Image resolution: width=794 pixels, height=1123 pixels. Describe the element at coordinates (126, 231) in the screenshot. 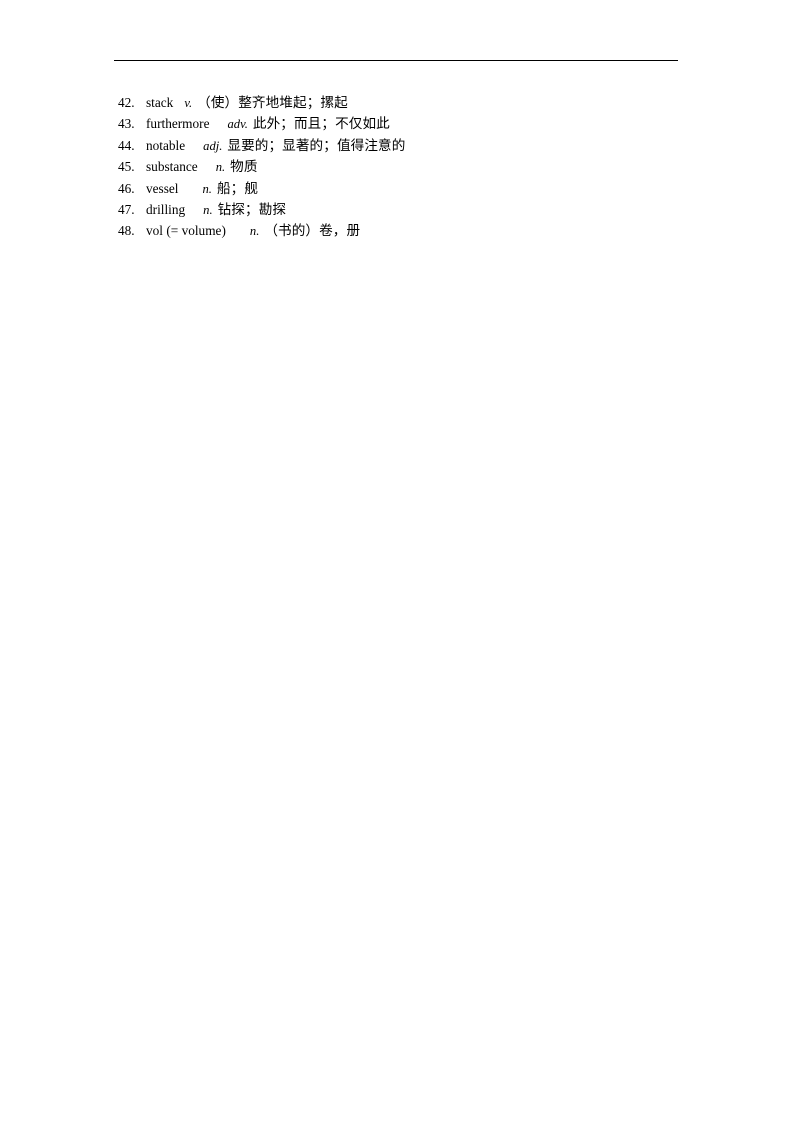

I see `entry-number: 48.` at that location.